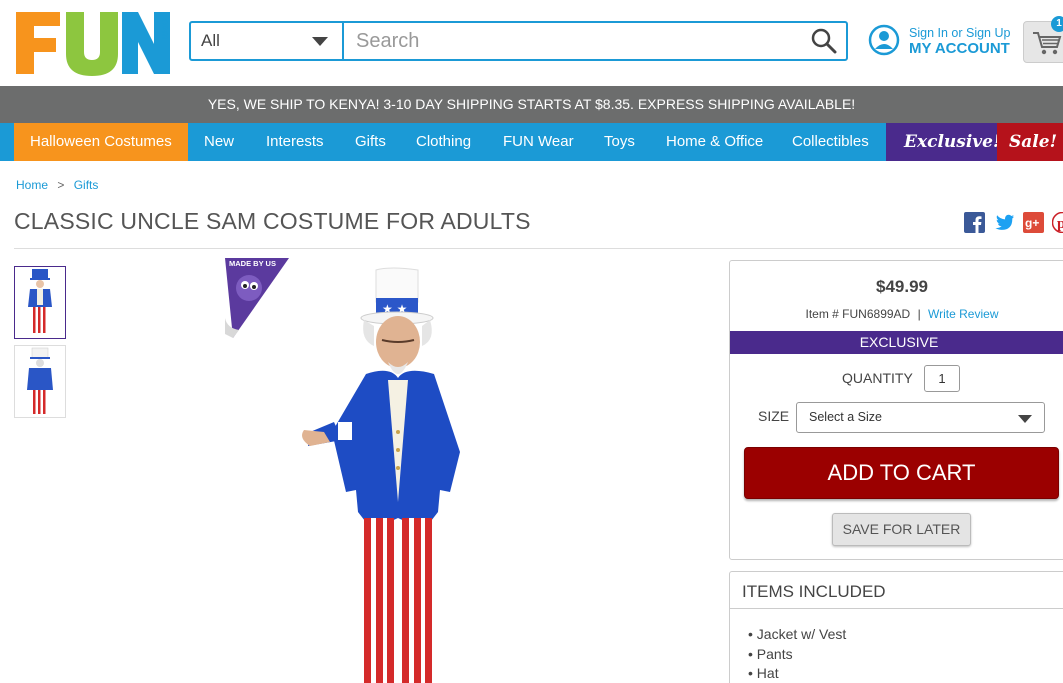  I want to click on breadcrumb-gifts: Gifts, so click(86, 185).